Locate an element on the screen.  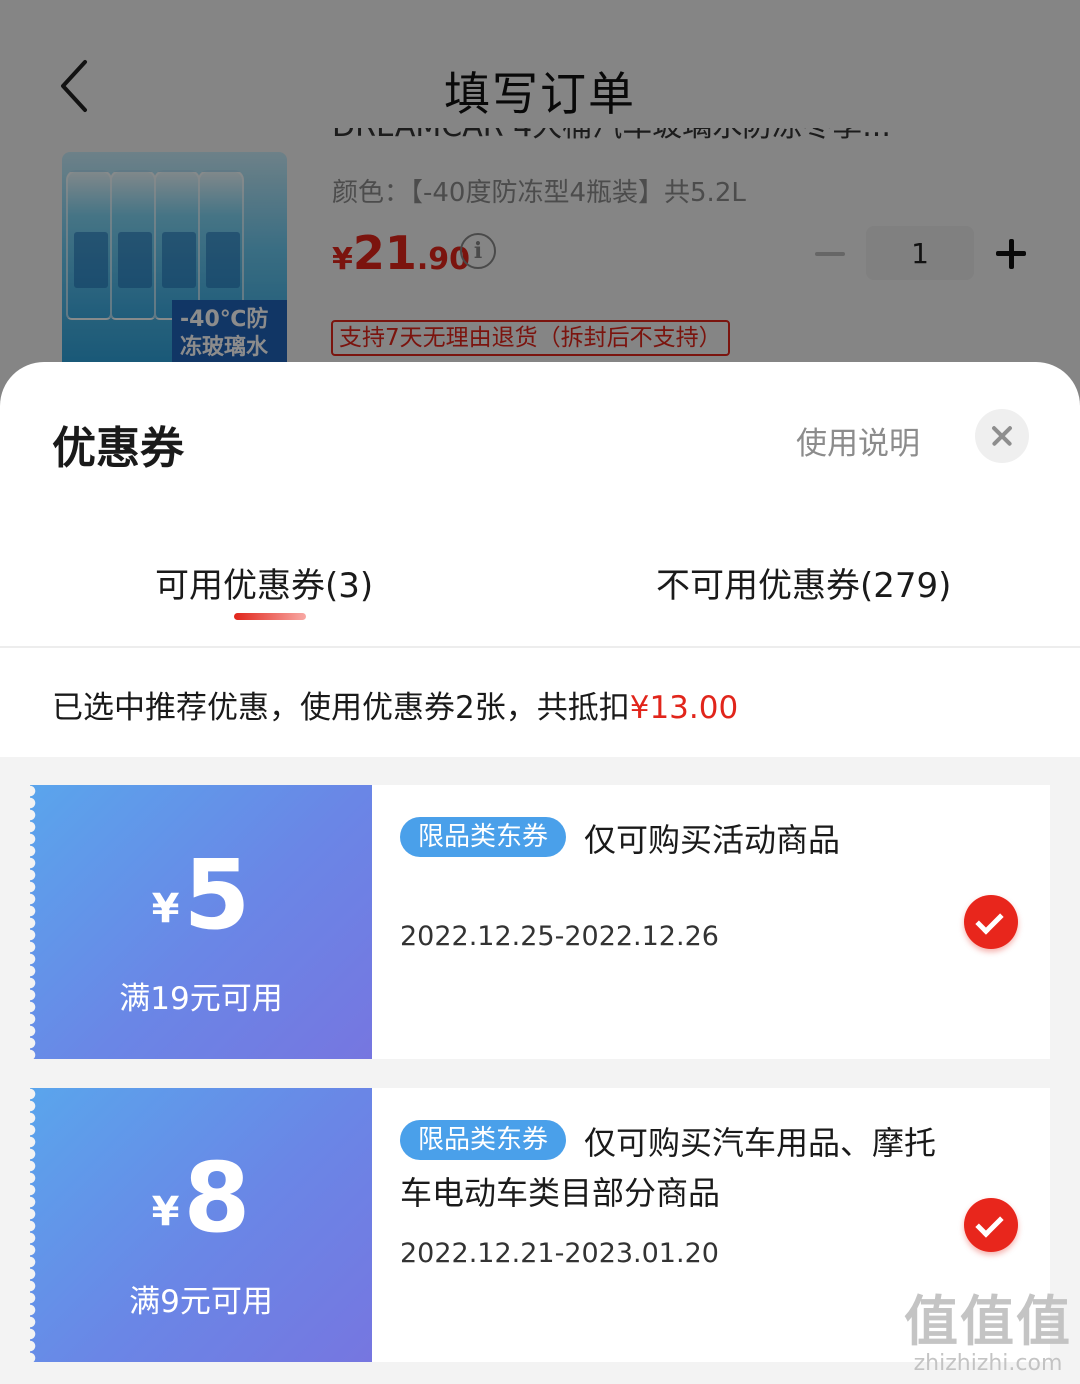
coupon-amount-value: 8 is located at coordinates (217, 1198).